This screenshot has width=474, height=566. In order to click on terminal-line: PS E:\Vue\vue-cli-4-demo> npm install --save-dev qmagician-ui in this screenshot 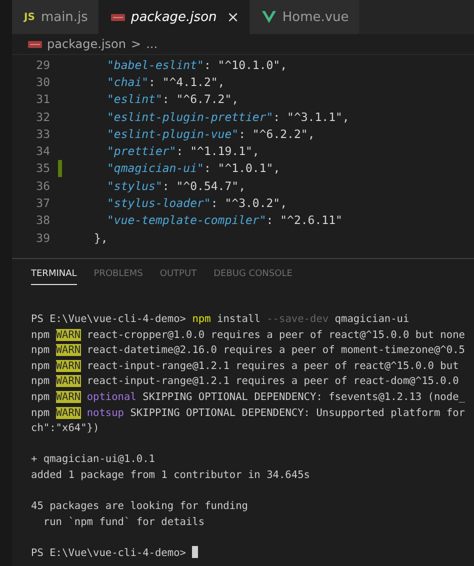, I will do `click(220, 319)`.